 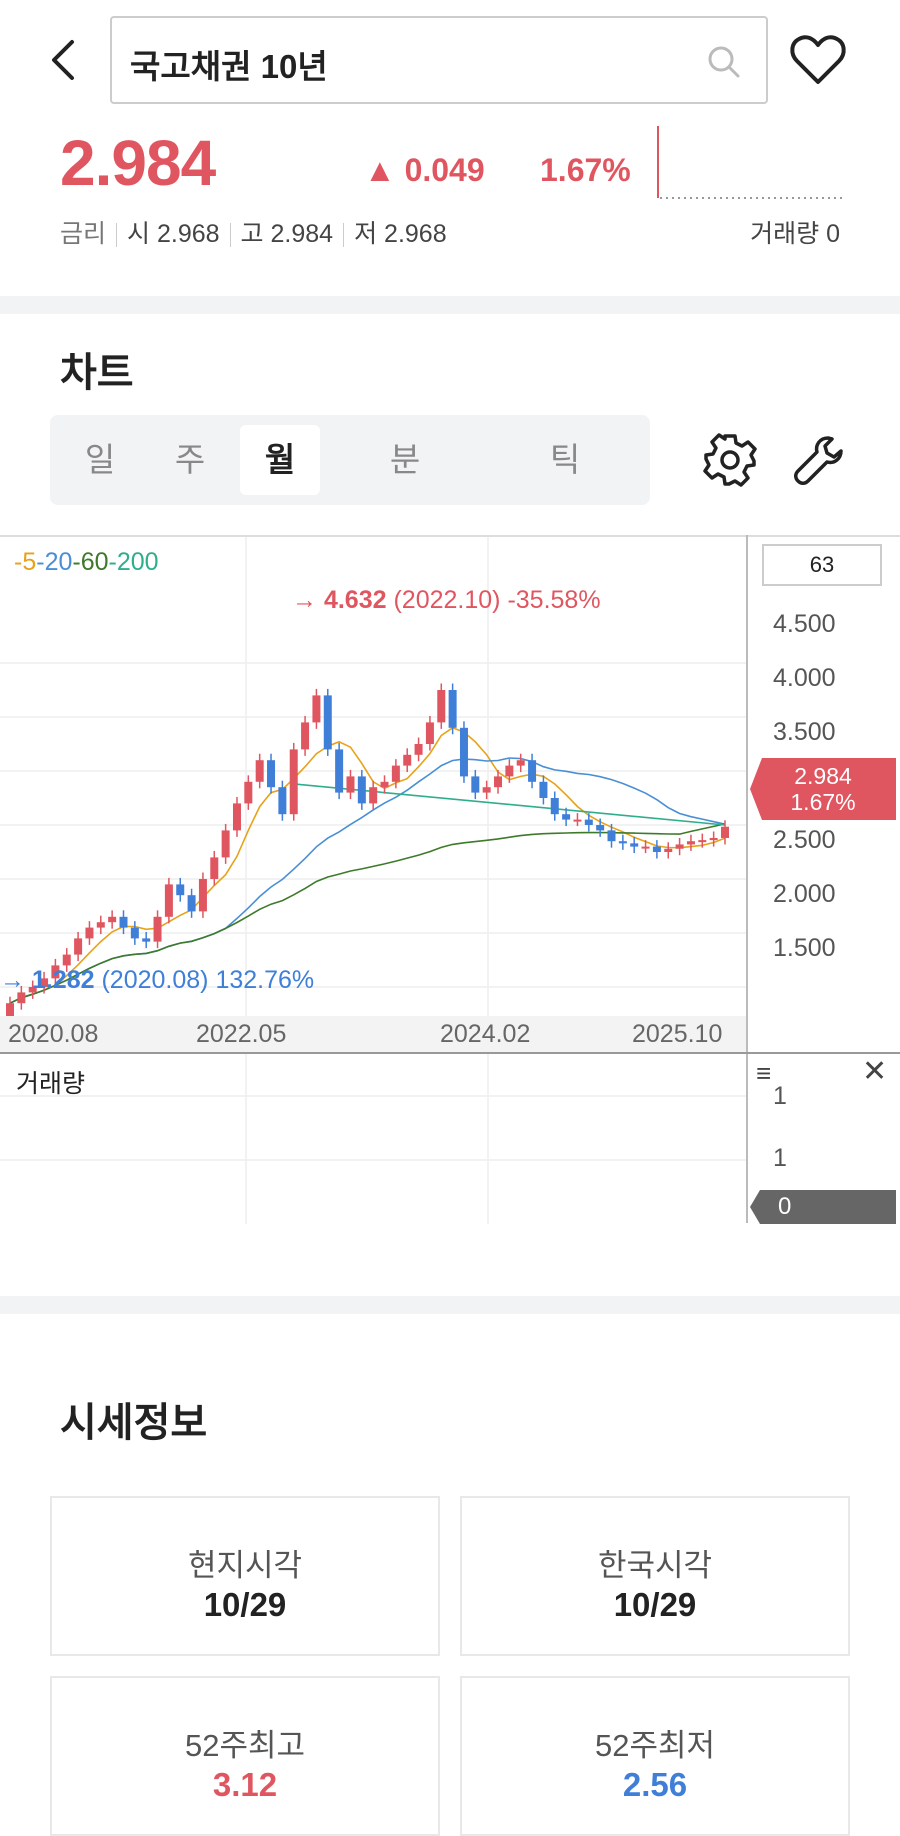 I want to click on x-tick-2020-08: 2020.08, so click(x=53, y=1034).